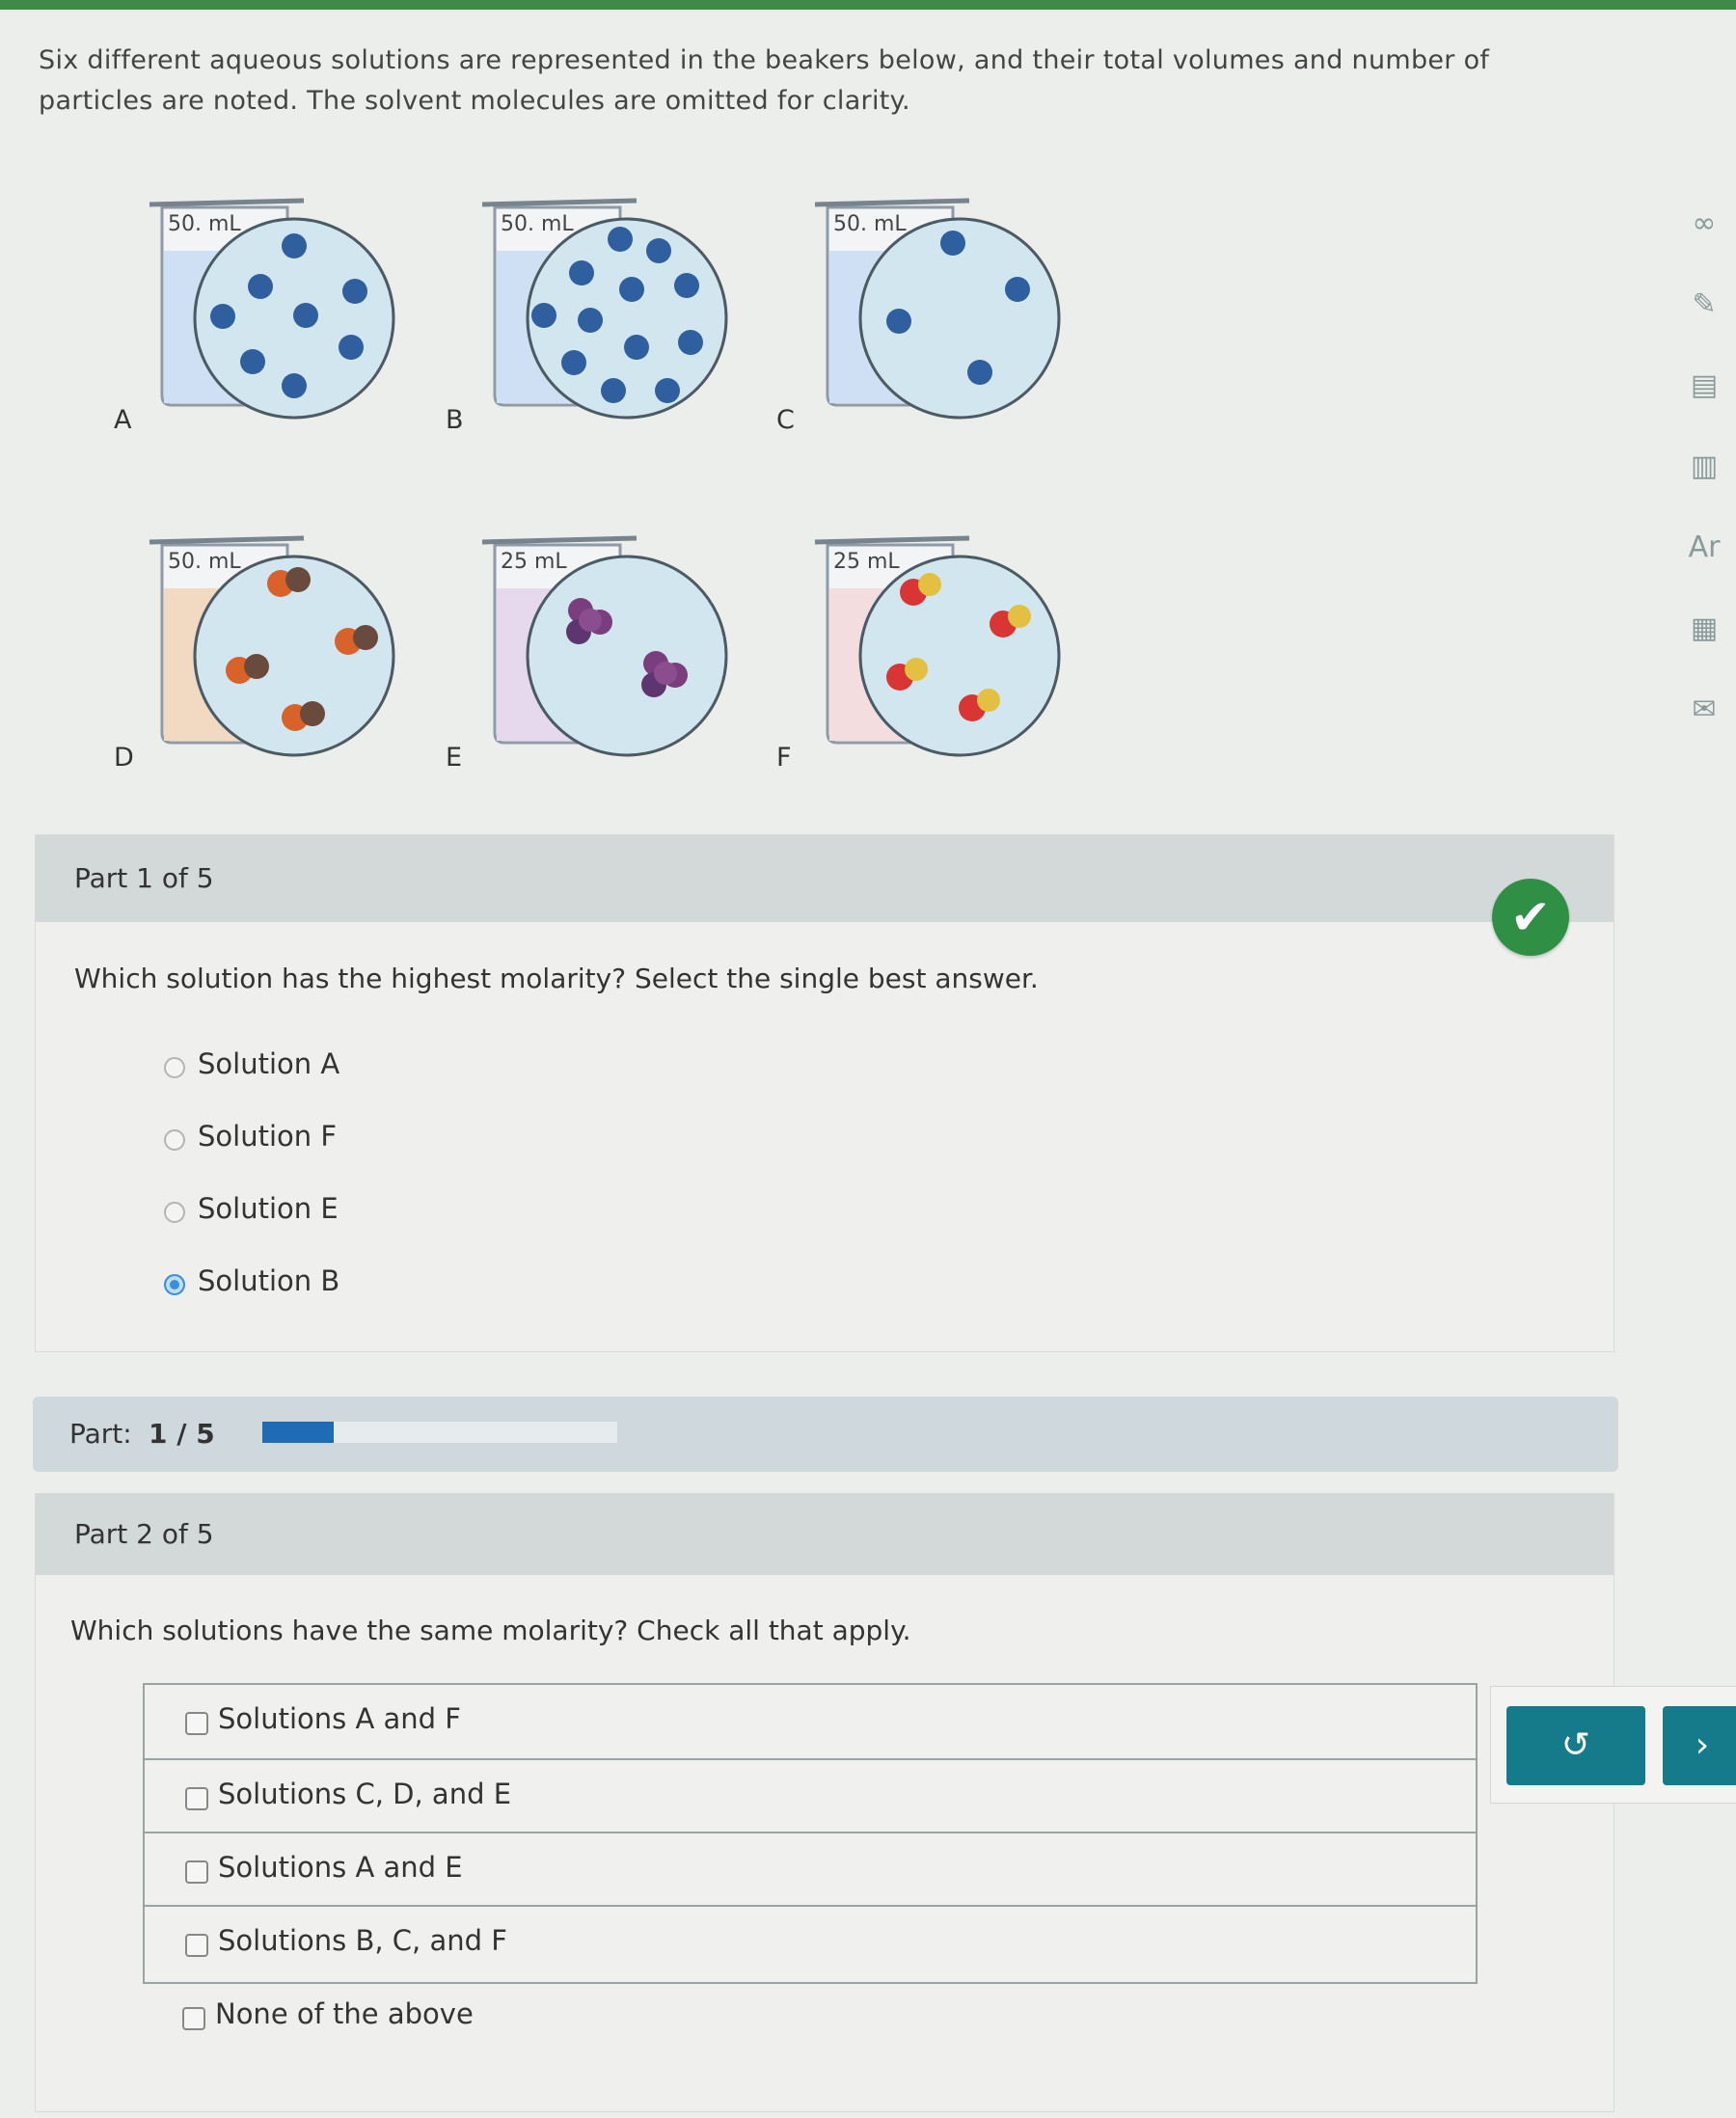 This screenshot has height=2118, width=1736. What do you see at coordinates (810, 1942) in the screenshot?
I see `grid-row-4: Solutions B, C, and F` at bounding box center [810, 1942].